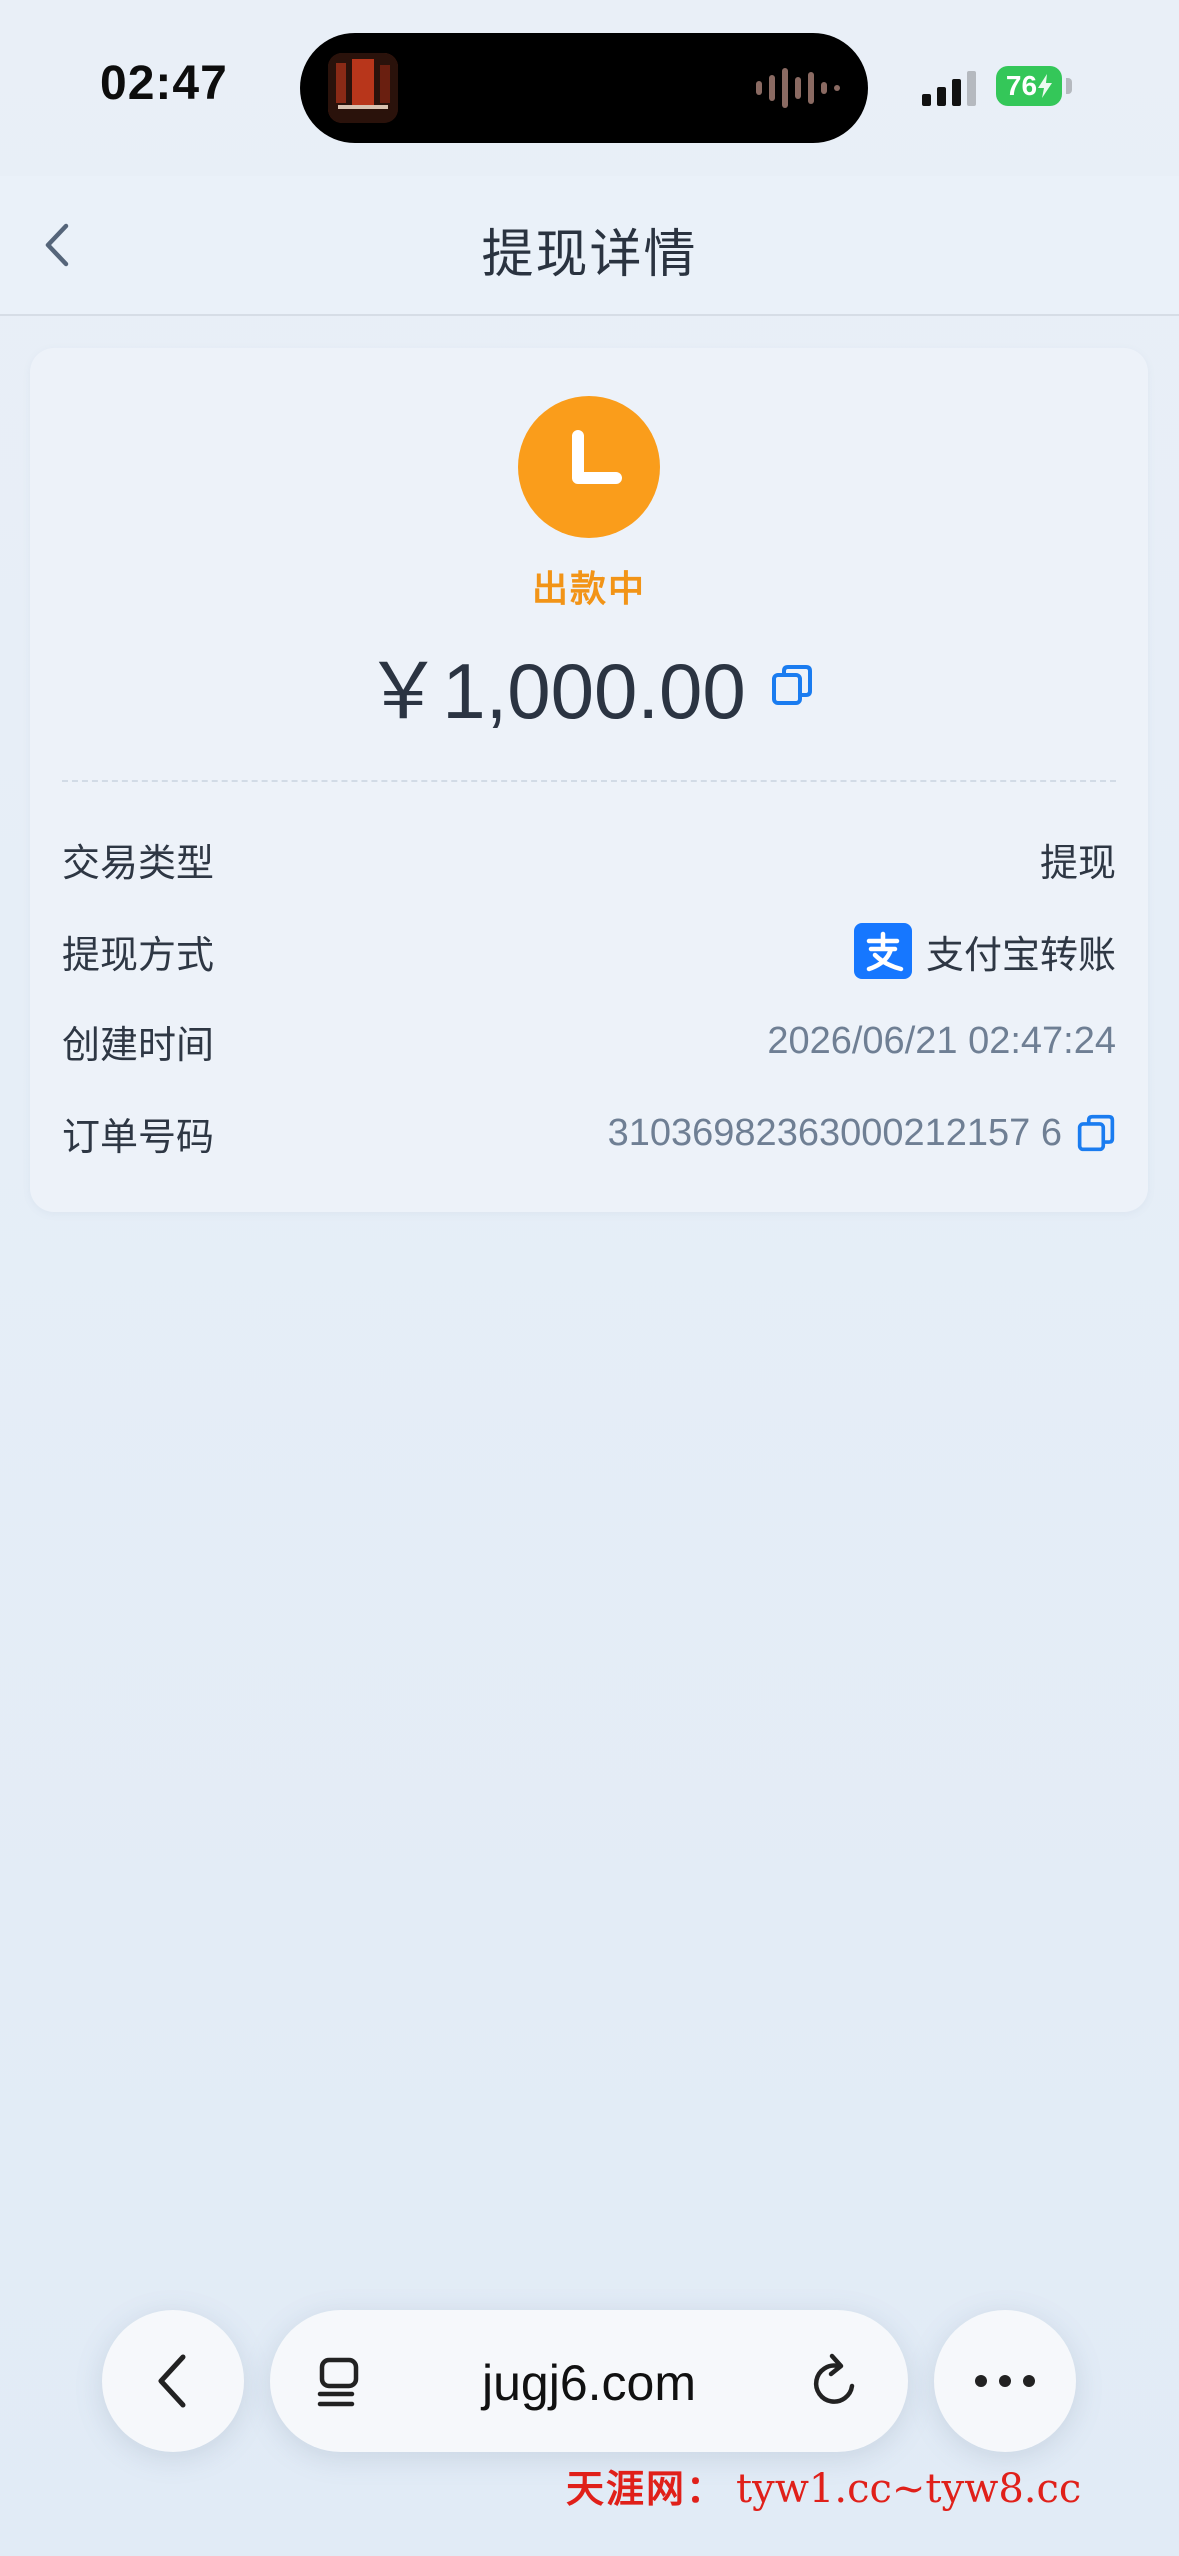  Describe the element at coordinates (798, 88) in the screenshot. I see `audio-waveform-icon` at that location.